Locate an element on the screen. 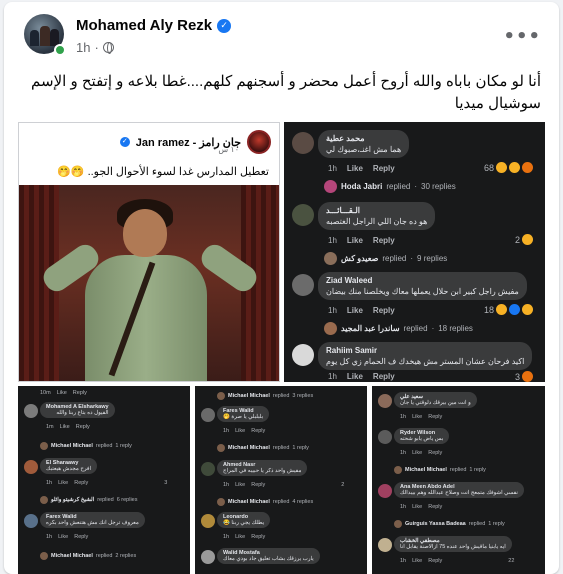 This screenshot has width=563, height=574. online-status-icon is located at coordinates (60, 50).